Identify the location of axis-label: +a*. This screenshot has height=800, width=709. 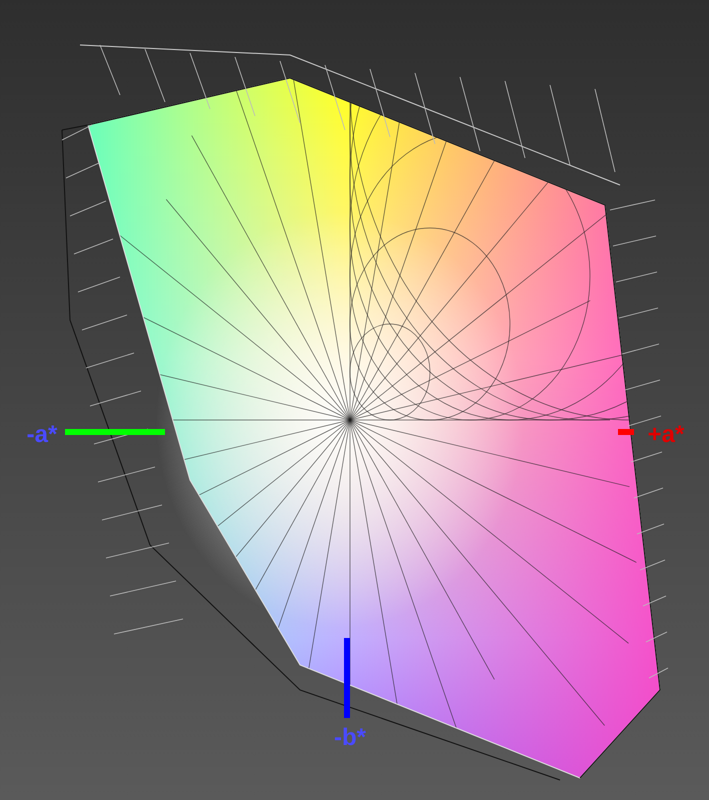
(666, 434).